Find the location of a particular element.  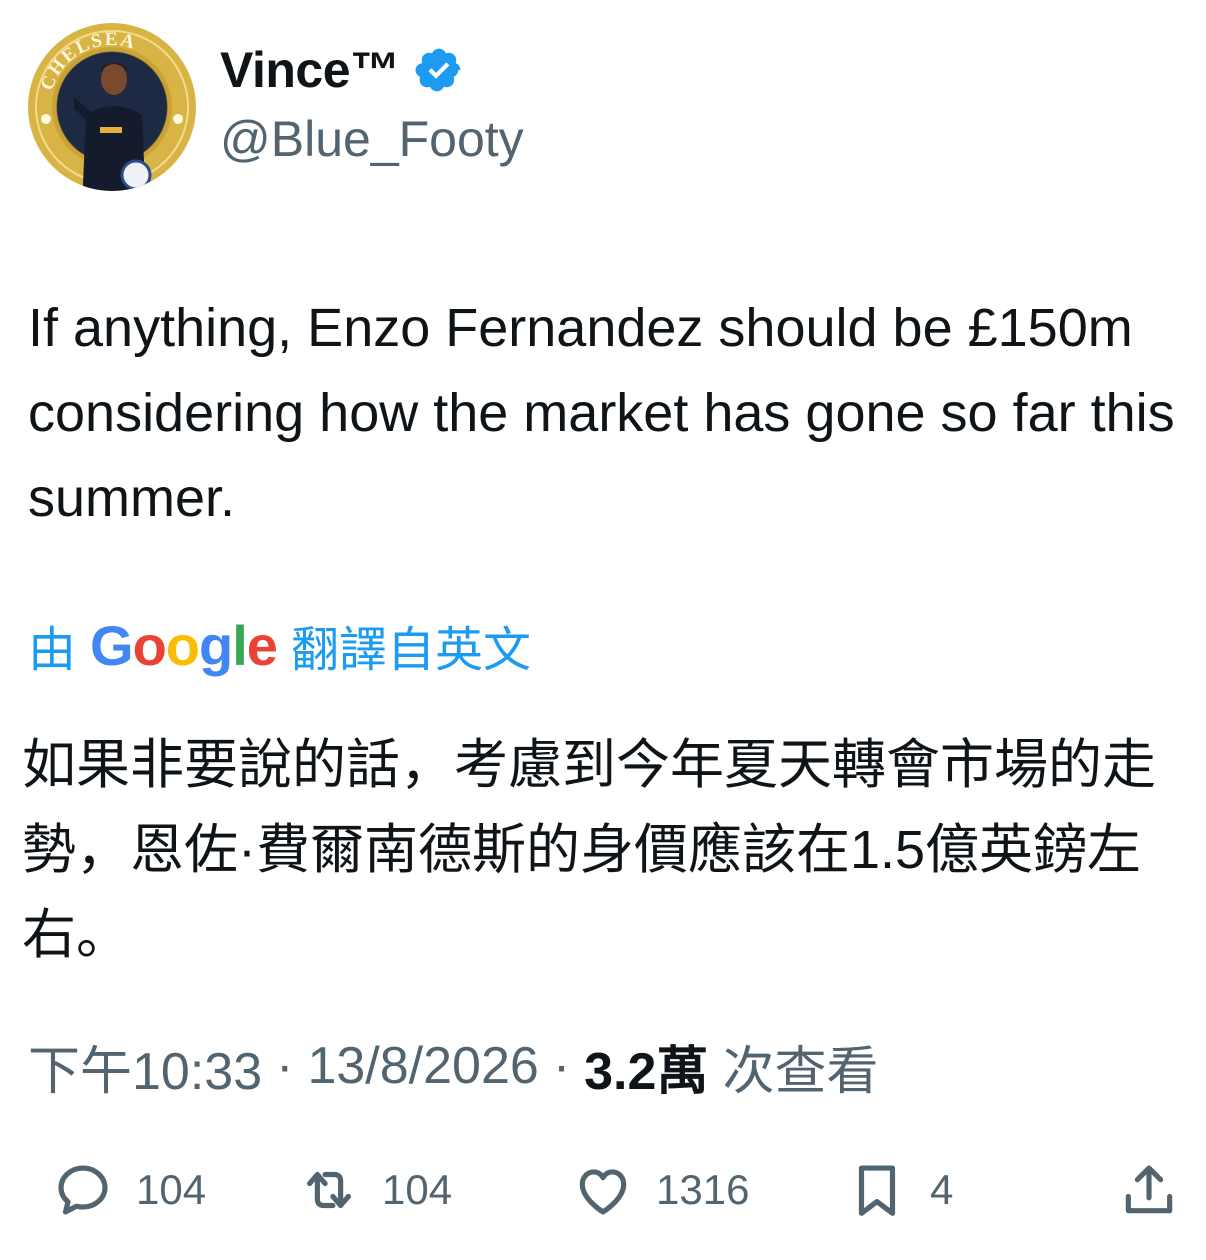

google-logo-letter: e is located at coordinates (262, 645).